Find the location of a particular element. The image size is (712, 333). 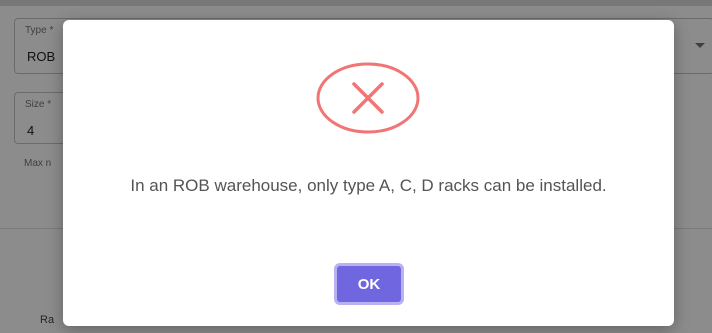

error-x-icon is located at coordinates (368, 98).